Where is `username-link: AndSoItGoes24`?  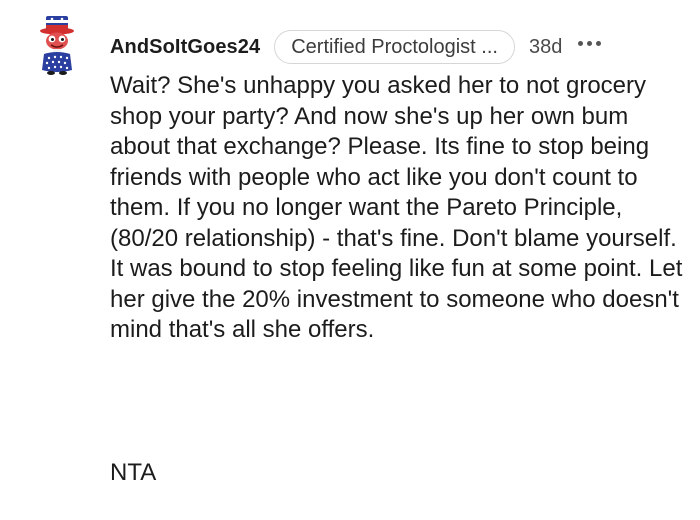
username-link: AndSoItGoes24 is located at coordinates (185, 47).